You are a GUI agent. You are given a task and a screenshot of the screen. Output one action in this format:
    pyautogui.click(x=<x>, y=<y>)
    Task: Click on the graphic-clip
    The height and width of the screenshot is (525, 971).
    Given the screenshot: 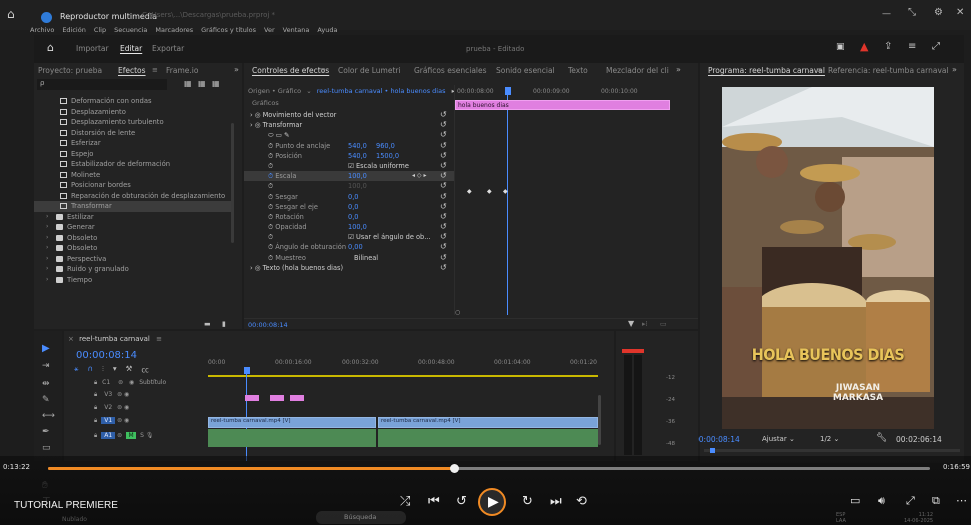 What is the action you would take?
    pyautogui.click(x=277, y=398)
    